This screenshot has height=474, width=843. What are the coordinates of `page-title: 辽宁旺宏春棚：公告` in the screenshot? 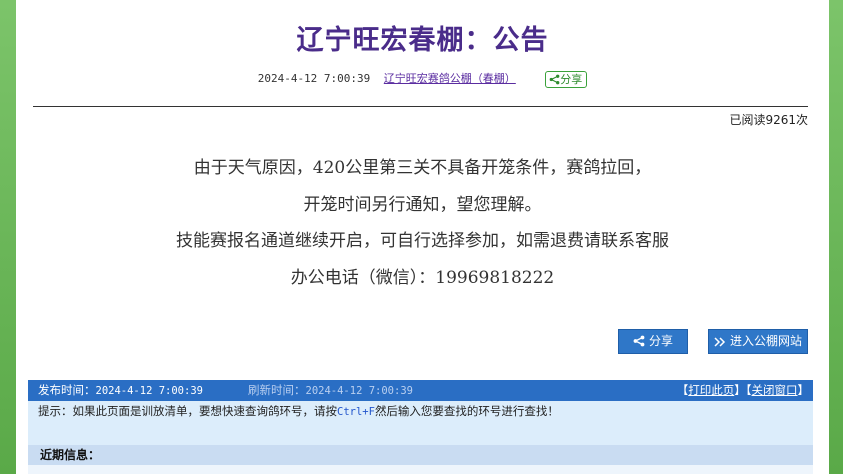 It's located at (422, 40).